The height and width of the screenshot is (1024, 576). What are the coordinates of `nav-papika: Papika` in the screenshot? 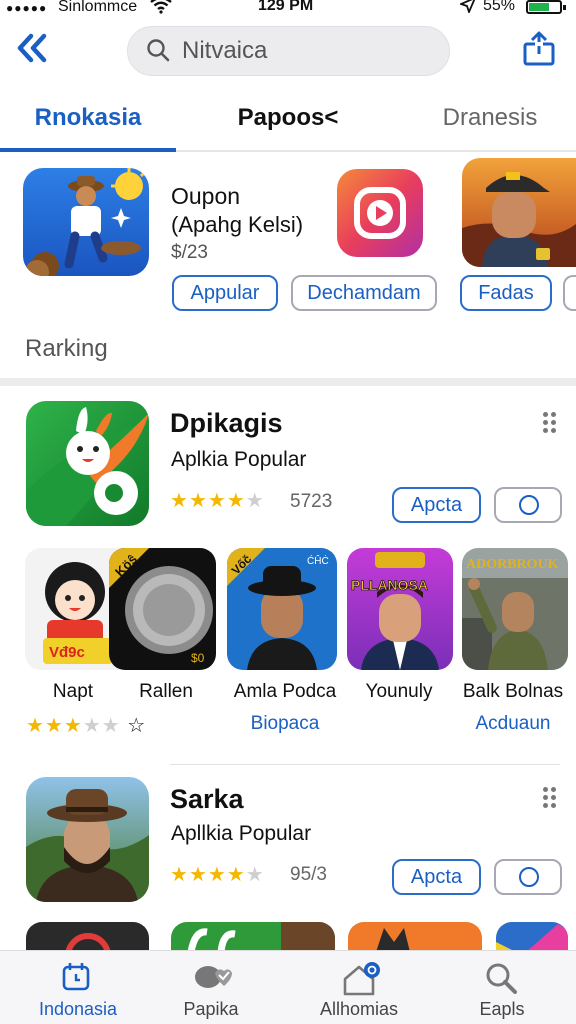 It's located at (211, 987).